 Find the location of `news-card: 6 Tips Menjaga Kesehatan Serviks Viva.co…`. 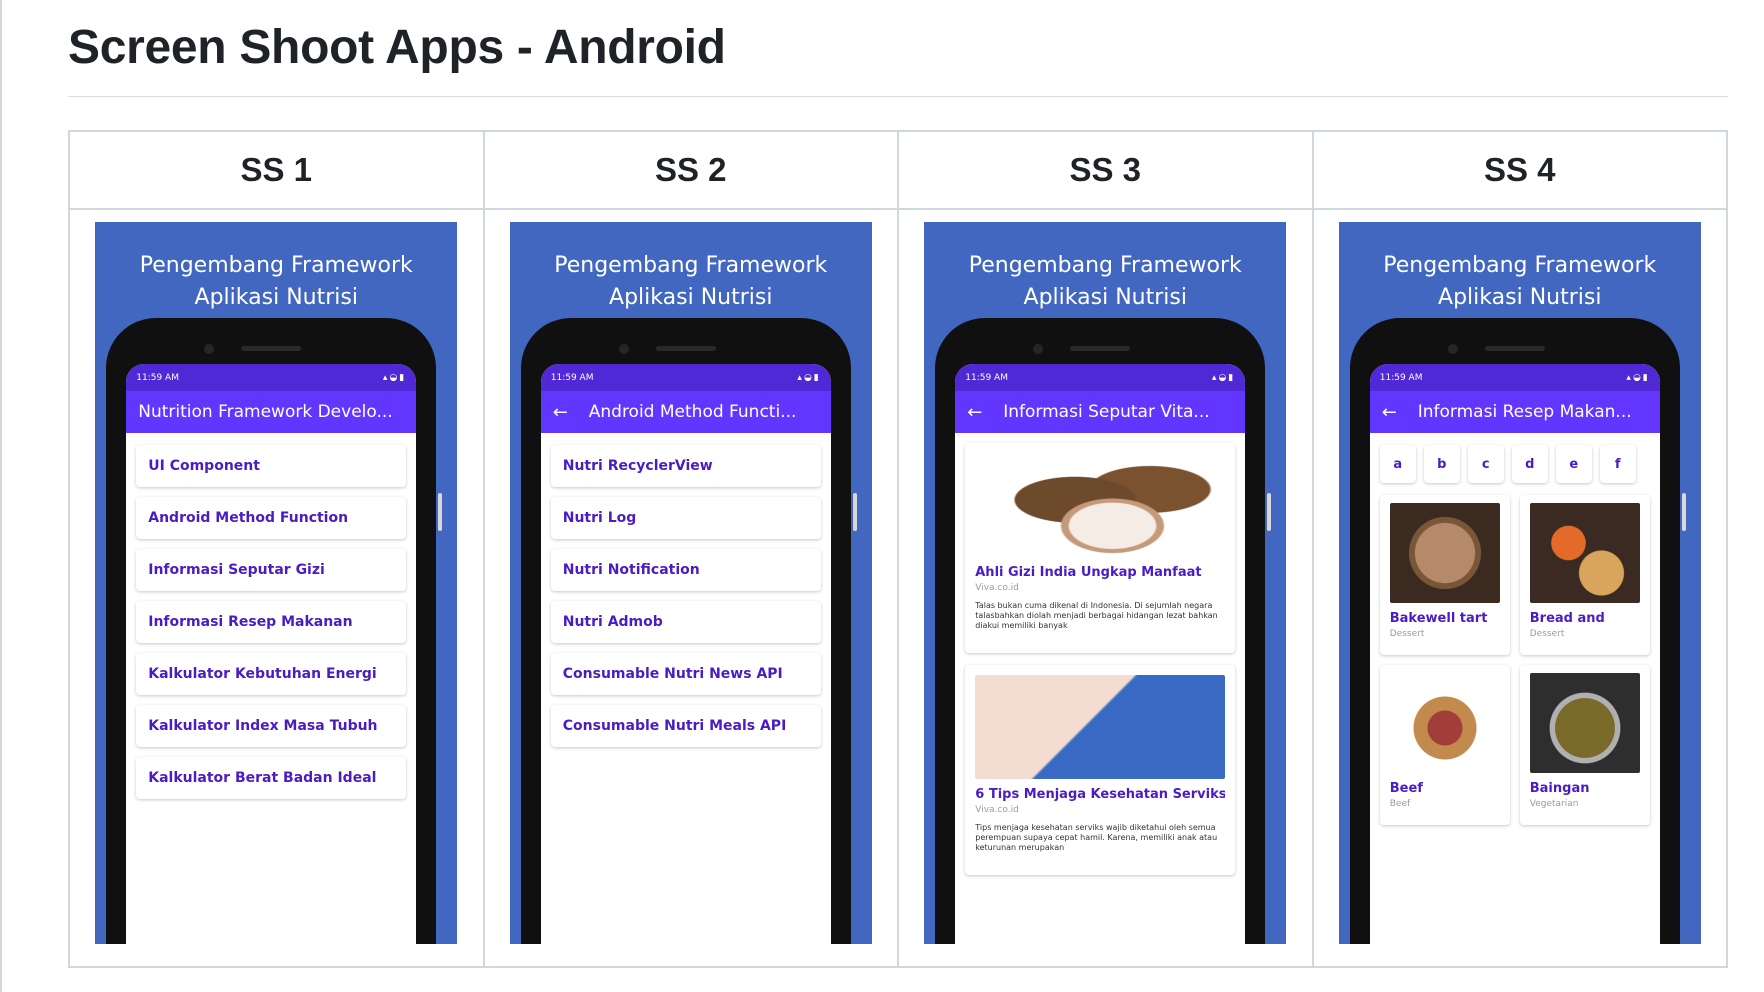

news-card: 6 Tips Menjaga Kesehatan Serviks Viva.co… is located at coordinates (1100, 770).